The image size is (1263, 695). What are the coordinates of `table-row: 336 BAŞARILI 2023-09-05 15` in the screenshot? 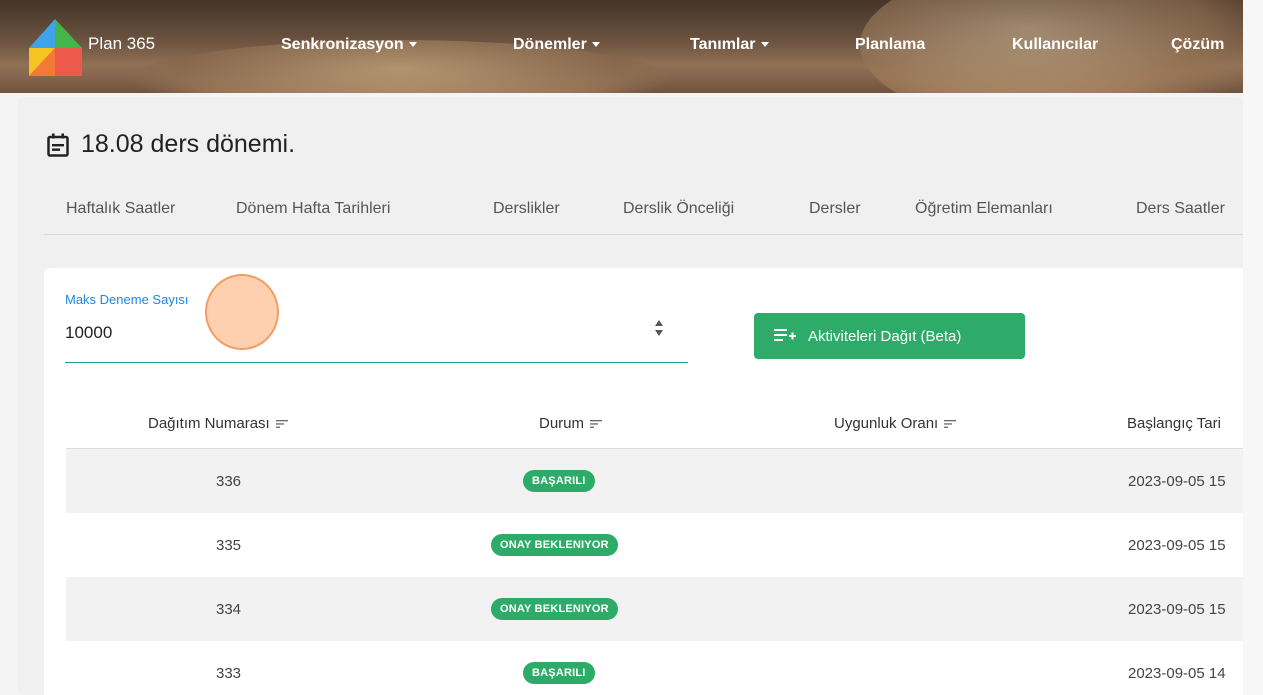 It's located at (654, 481).